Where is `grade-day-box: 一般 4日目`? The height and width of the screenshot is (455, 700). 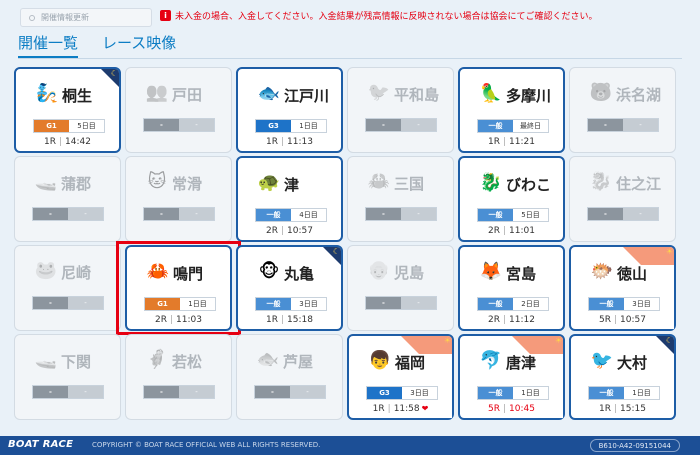
grade-day-box: 一般 4日目 is located at coordinates (291, 215).